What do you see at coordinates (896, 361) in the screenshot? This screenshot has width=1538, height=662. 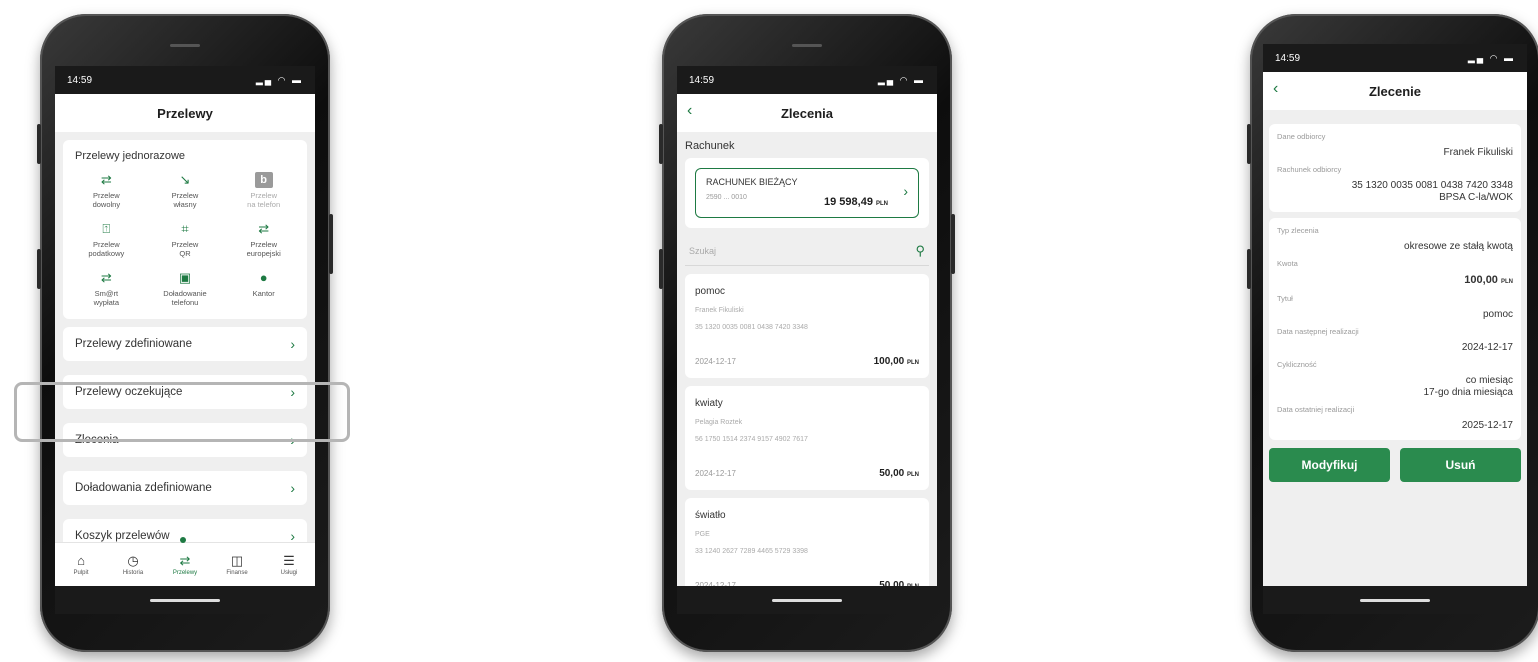 I see `order-amount: 100,00 PLN` at bounding box center [896, 361].